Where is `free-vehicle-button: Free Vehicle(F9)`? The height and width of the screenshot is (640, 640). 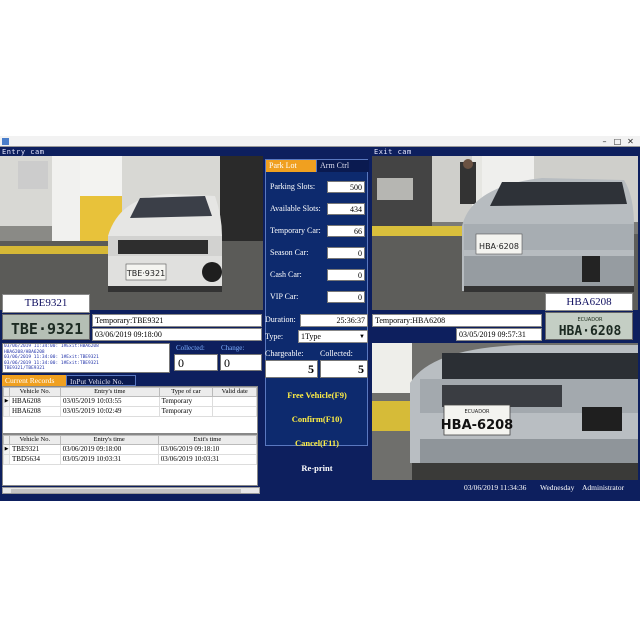 free-vehicle-button: Free Vehicle(F9) is located at coordinates (317, 395).